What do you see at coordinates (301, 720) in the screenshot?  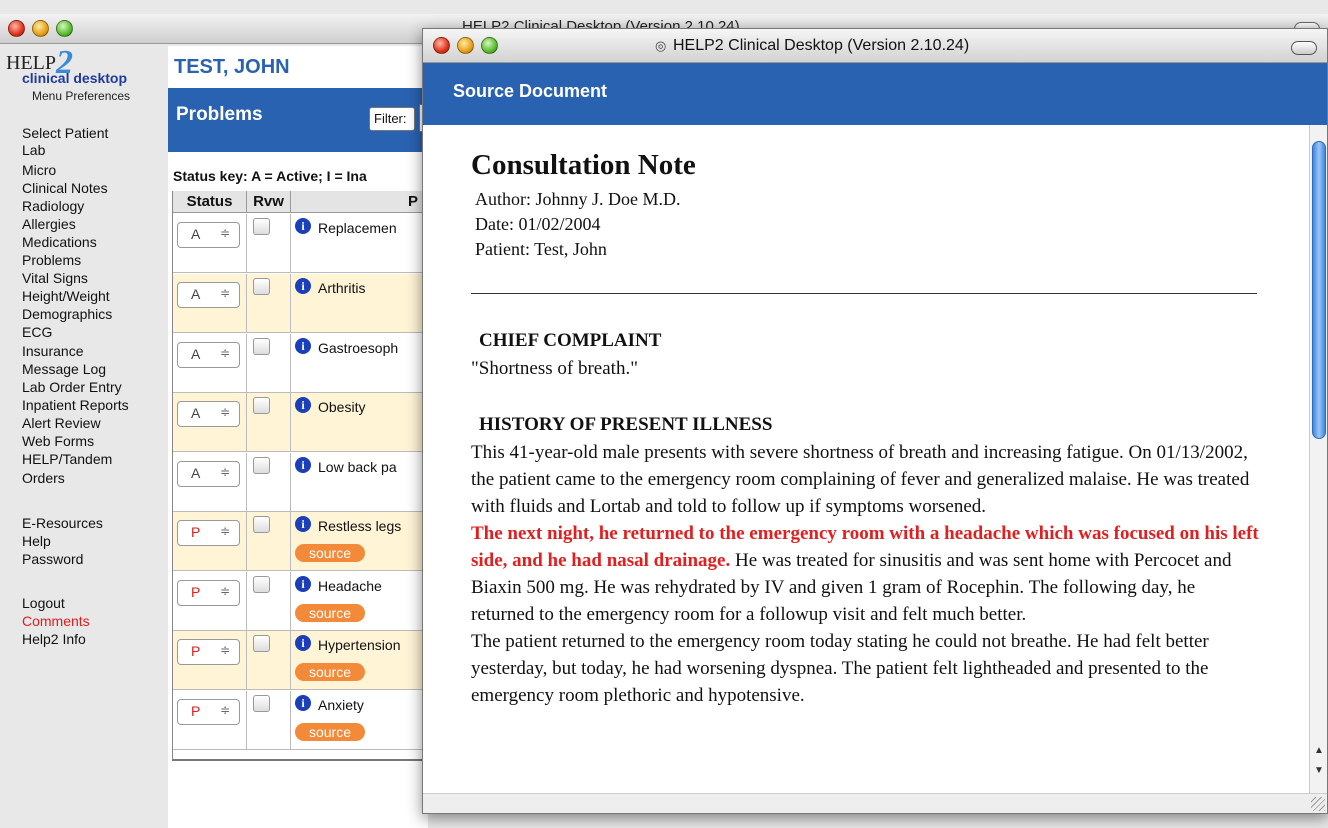 I see `table-row: P ≑ i Anxiety source` at bounding box center [301, 720].